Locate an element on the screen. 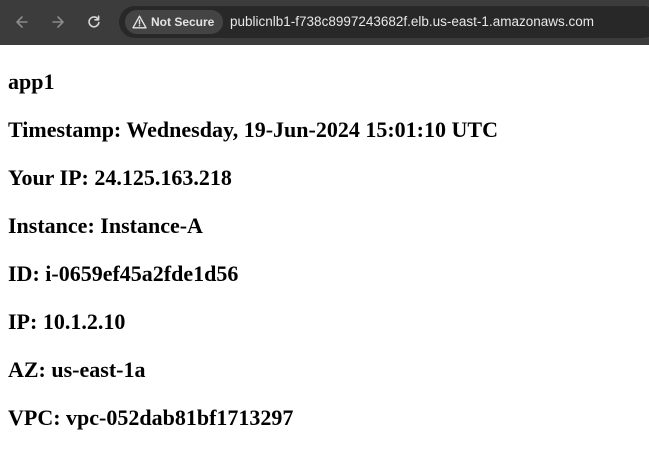  warning-triangle-icon is located at coordinates (139, 22).